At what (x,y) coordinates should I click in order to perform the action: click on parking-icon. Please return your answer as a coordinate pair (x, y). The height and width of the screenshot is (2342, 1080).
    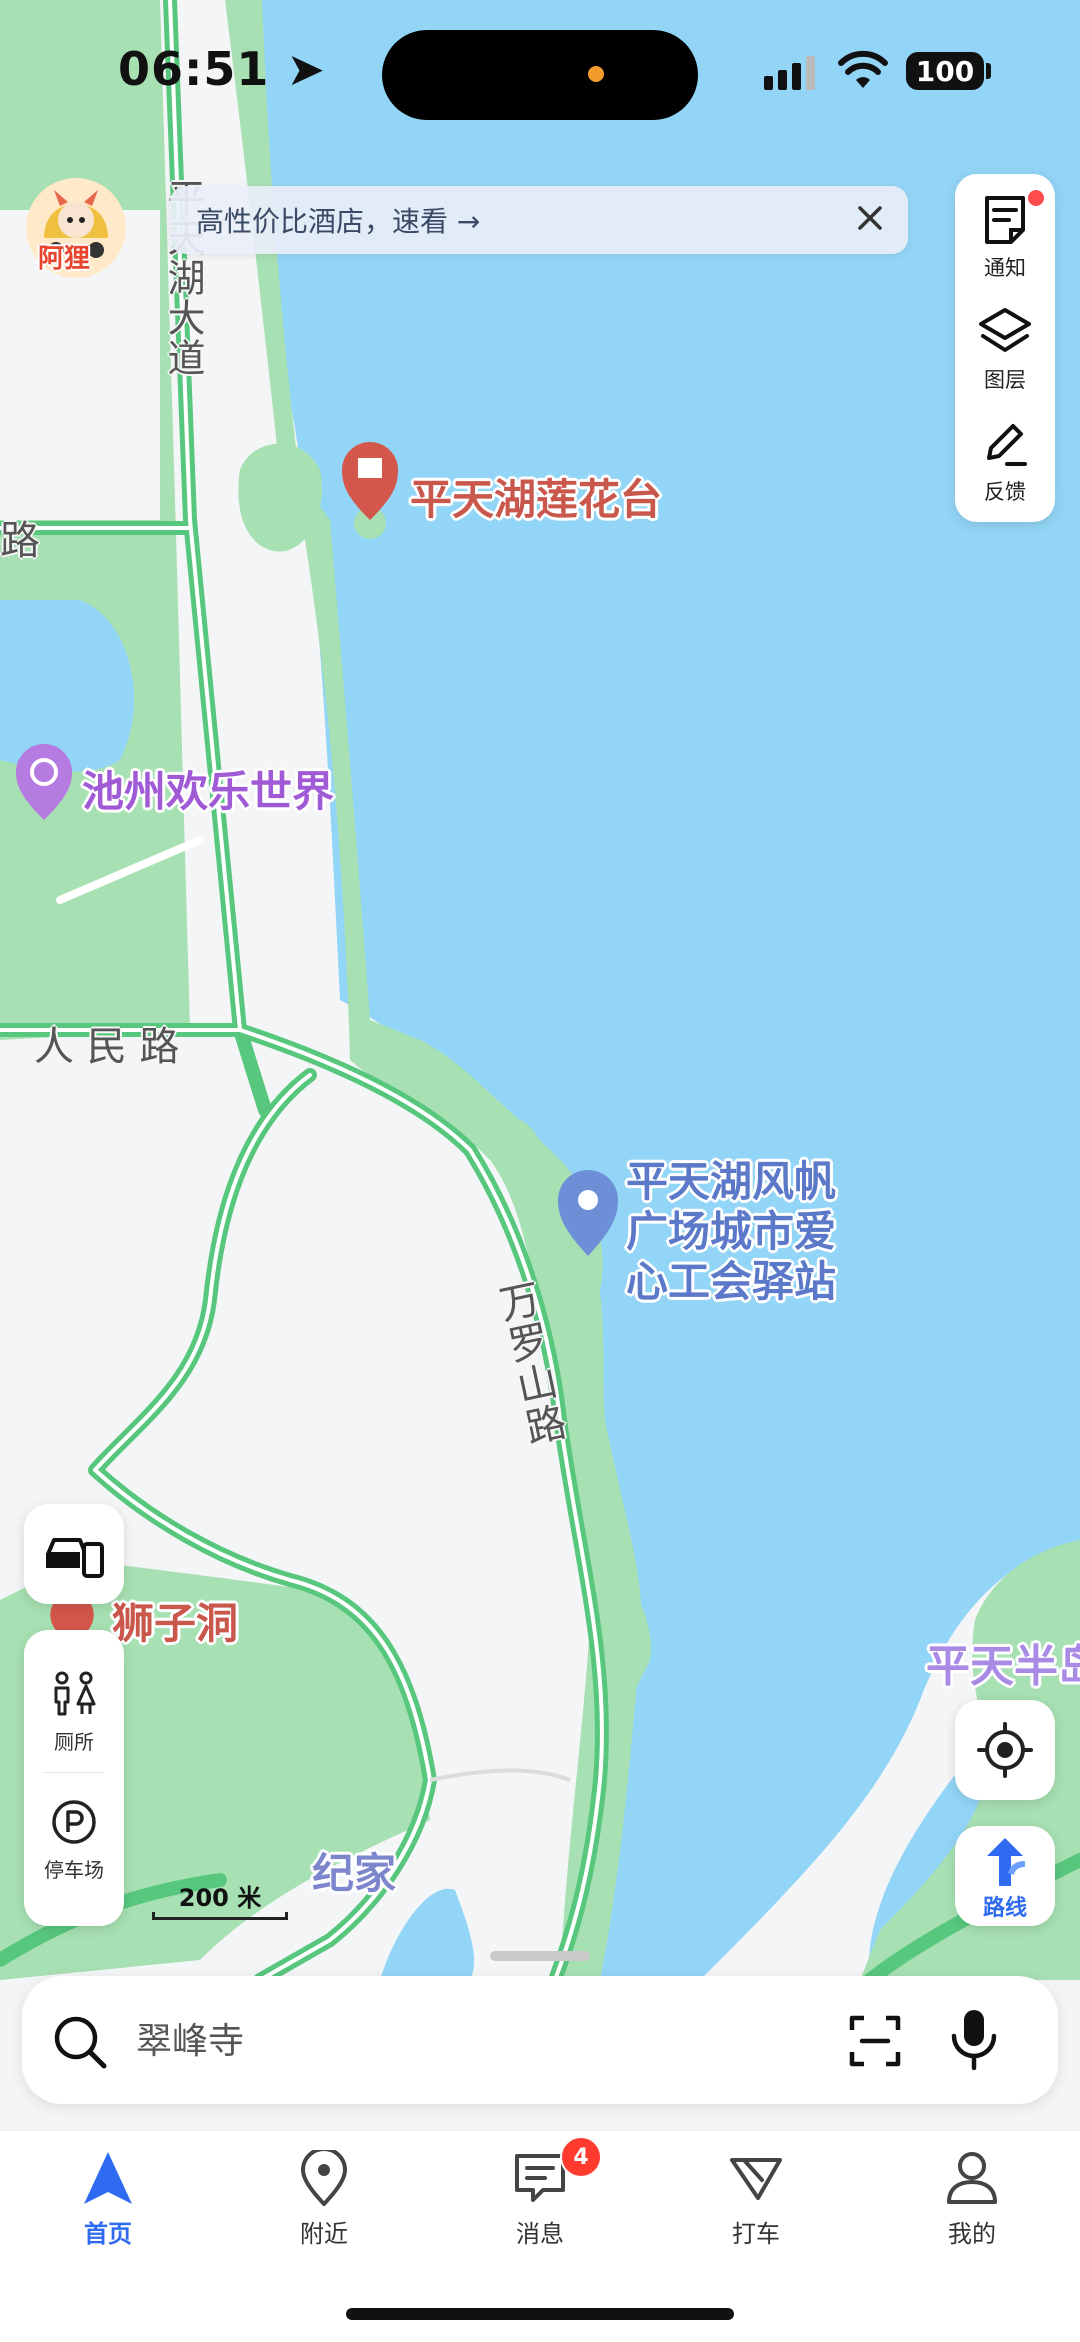
    Looking at the image, I should click on (74, 1822).